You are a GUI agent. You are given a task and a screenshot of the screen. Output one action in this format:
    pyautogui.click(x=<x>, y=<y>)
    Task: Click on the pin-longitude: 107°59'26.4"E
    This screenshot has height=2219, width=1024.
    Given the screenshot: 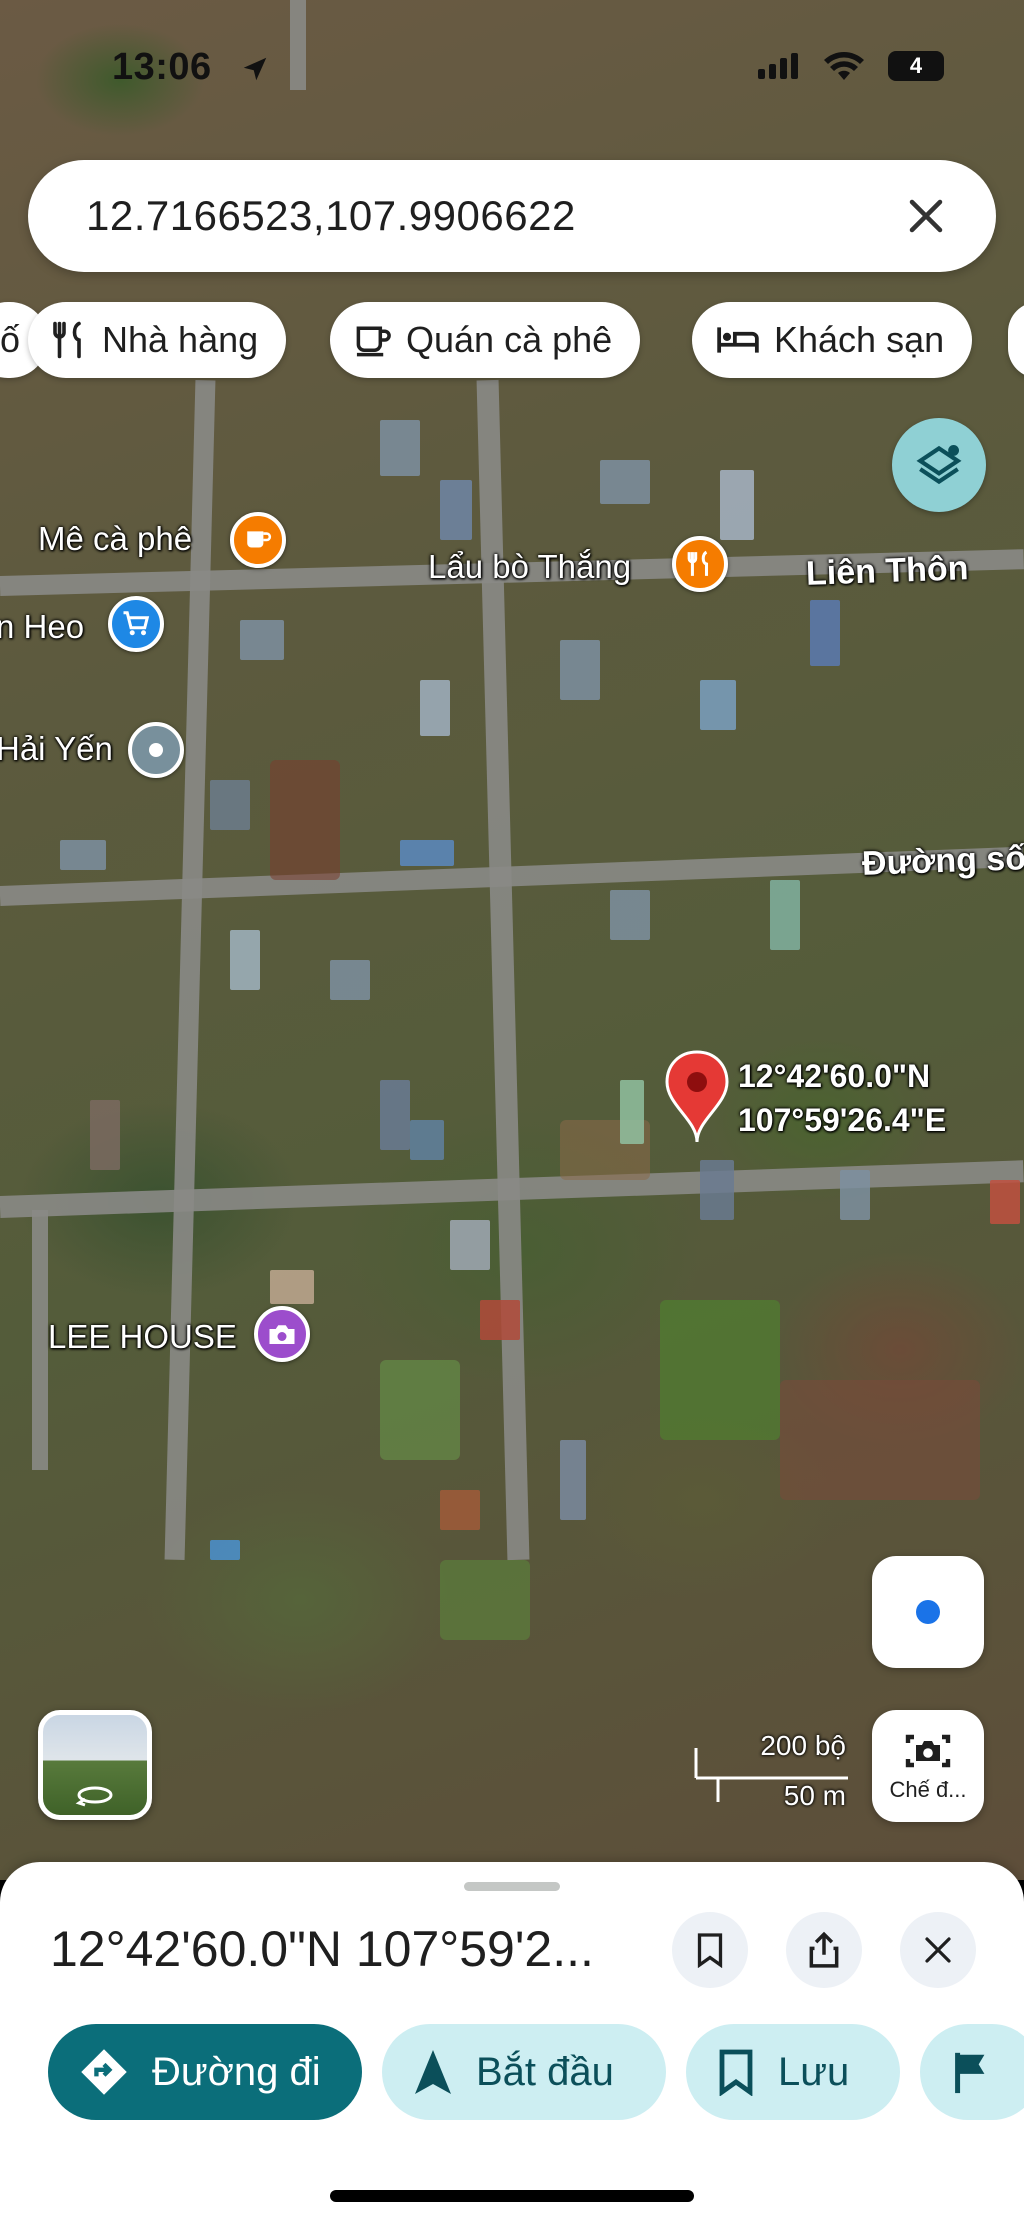 What is the action you would take?
    pyautogui.click(x=842, y=1120)
    